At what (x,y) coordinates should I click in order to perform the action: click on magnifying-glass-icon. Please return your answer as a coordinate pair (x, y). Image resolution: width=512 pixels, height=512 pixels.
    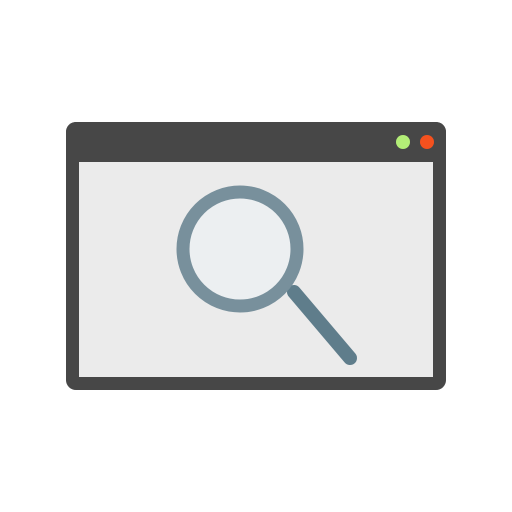
    Looking at the image, I should click on (266, 275).